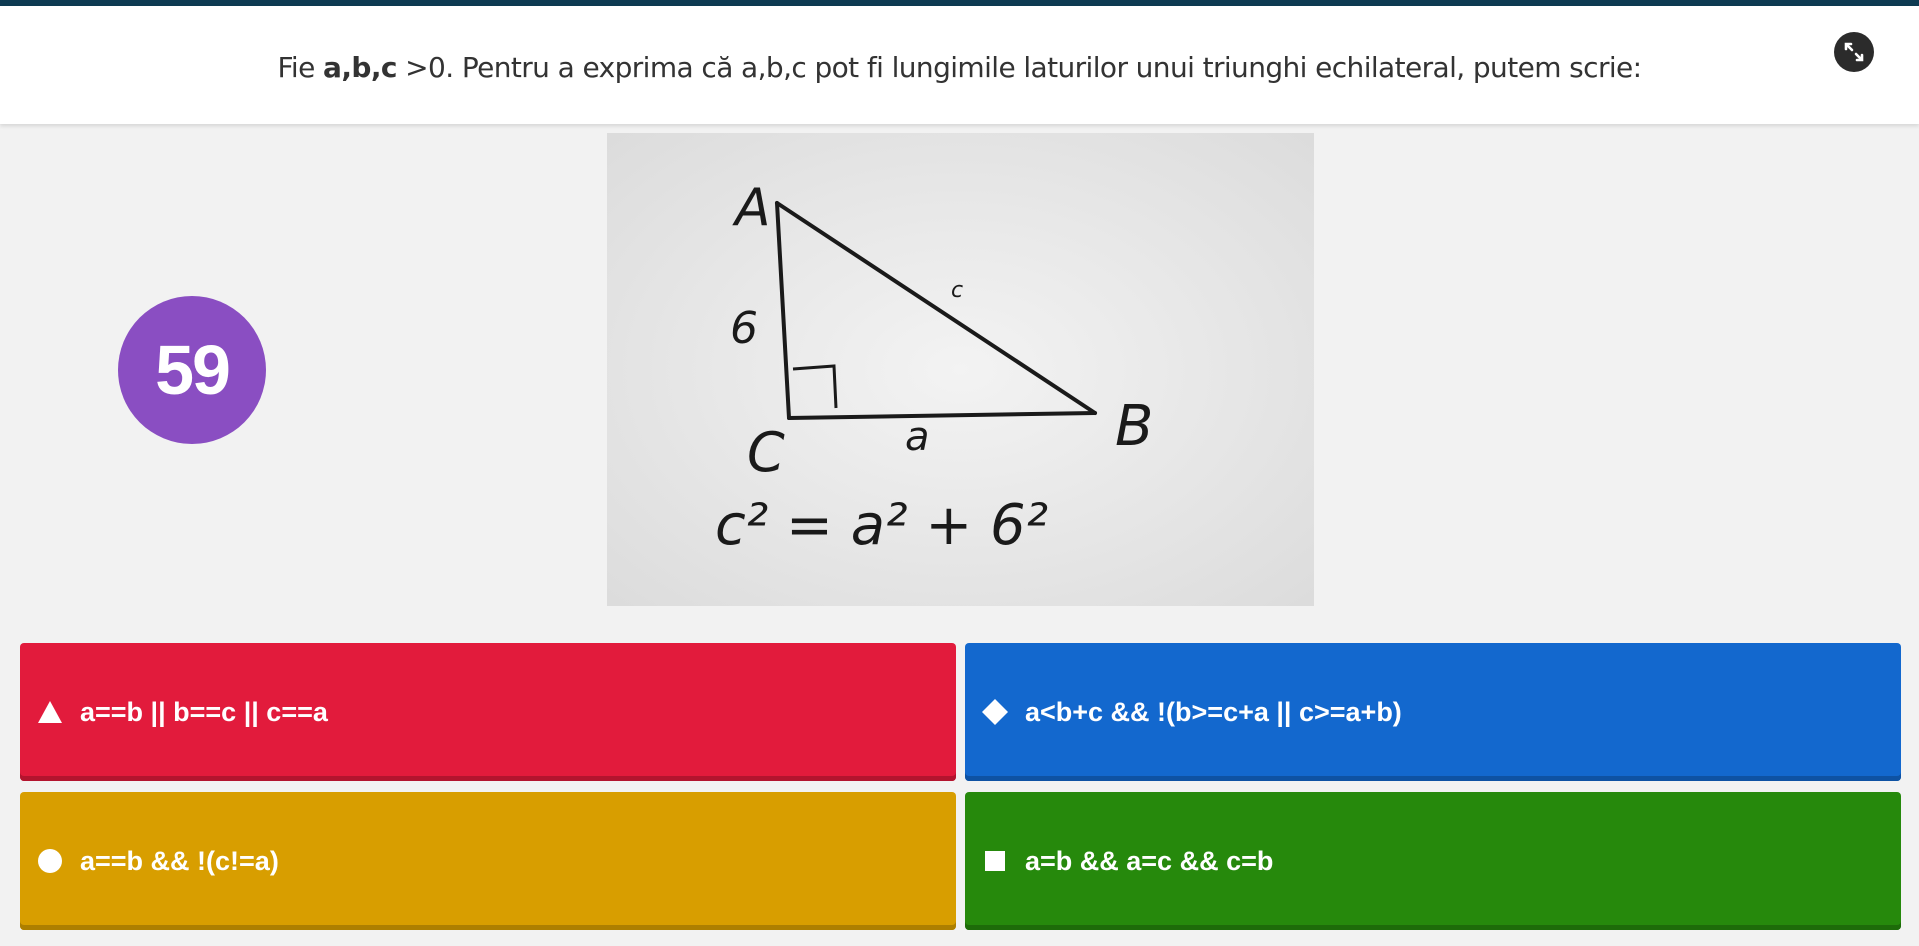 This screenshot has height=946, width=1919. What do you see at coordinates (995, 861) in the screenshot?
I see `square-icon` at bounding box center [995, 861].